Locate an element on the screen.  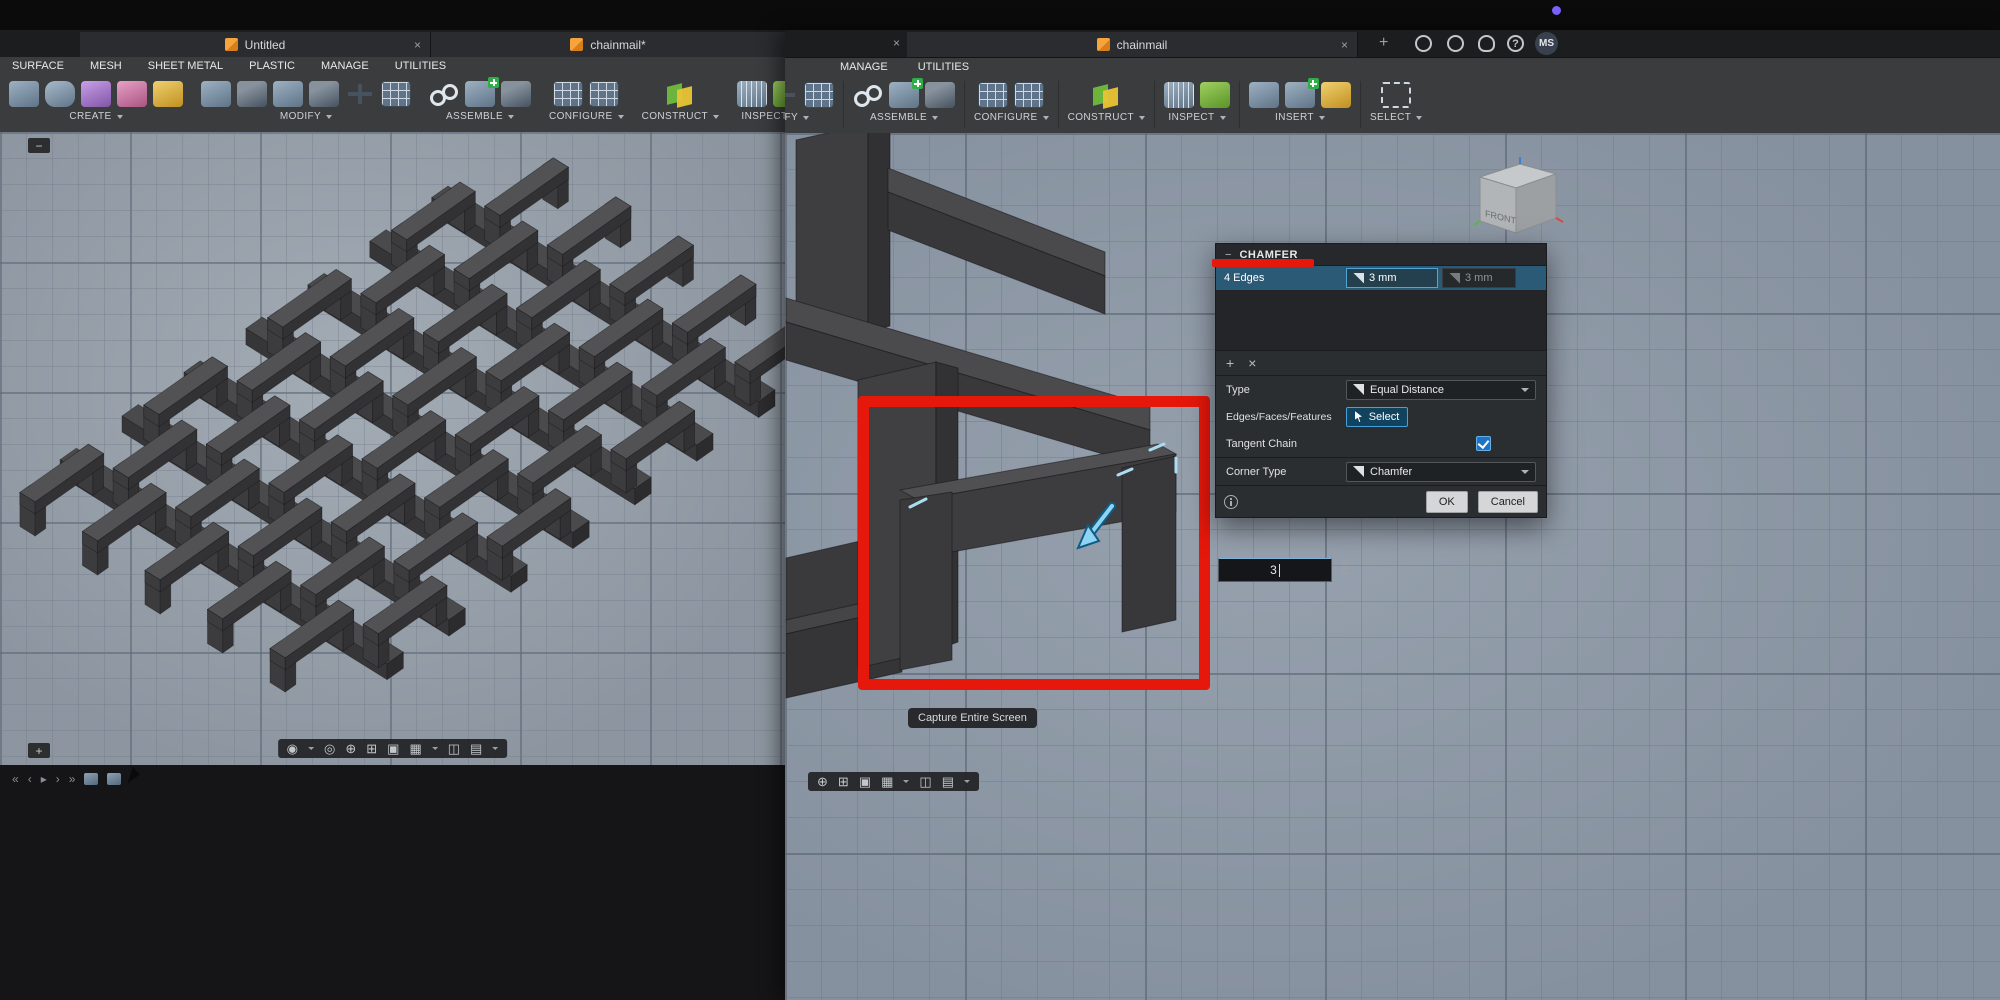
corner-type-dropdown: Chamfer is located at coordinates (1441, 471).